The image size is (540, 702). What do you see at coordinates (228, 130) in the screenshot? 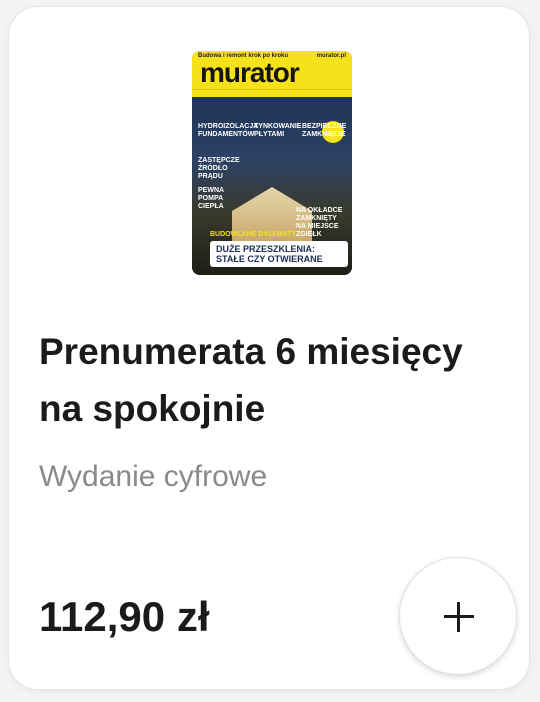
I see `cover-headline: Hydroizolacja fundamentów` at bounding box center [228, 130].